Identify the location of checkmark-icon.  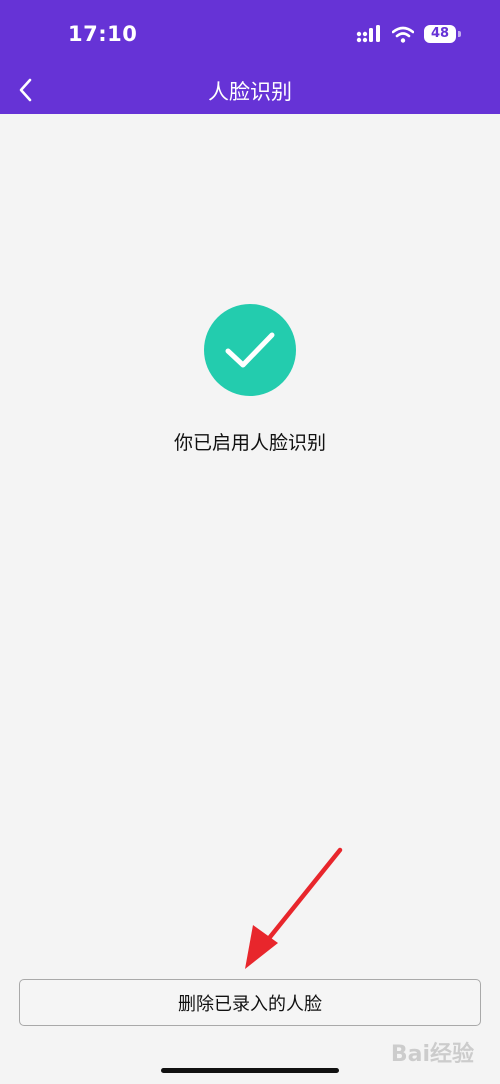
(250, 350).